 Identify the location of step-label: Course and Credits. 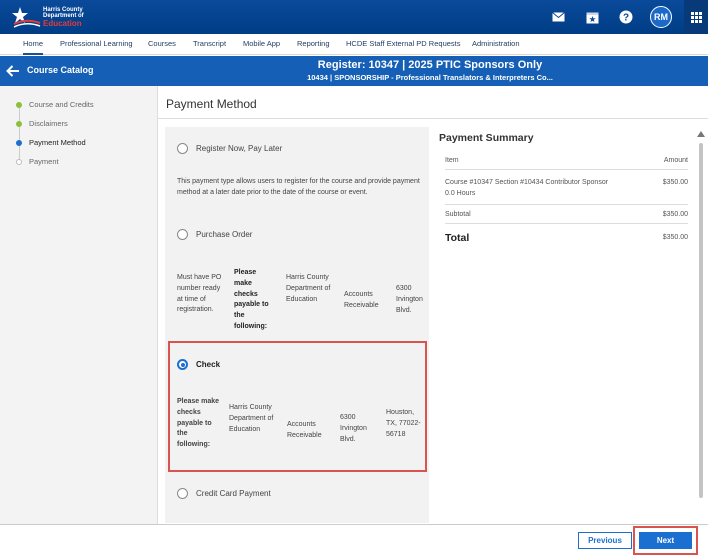
(61, 104).